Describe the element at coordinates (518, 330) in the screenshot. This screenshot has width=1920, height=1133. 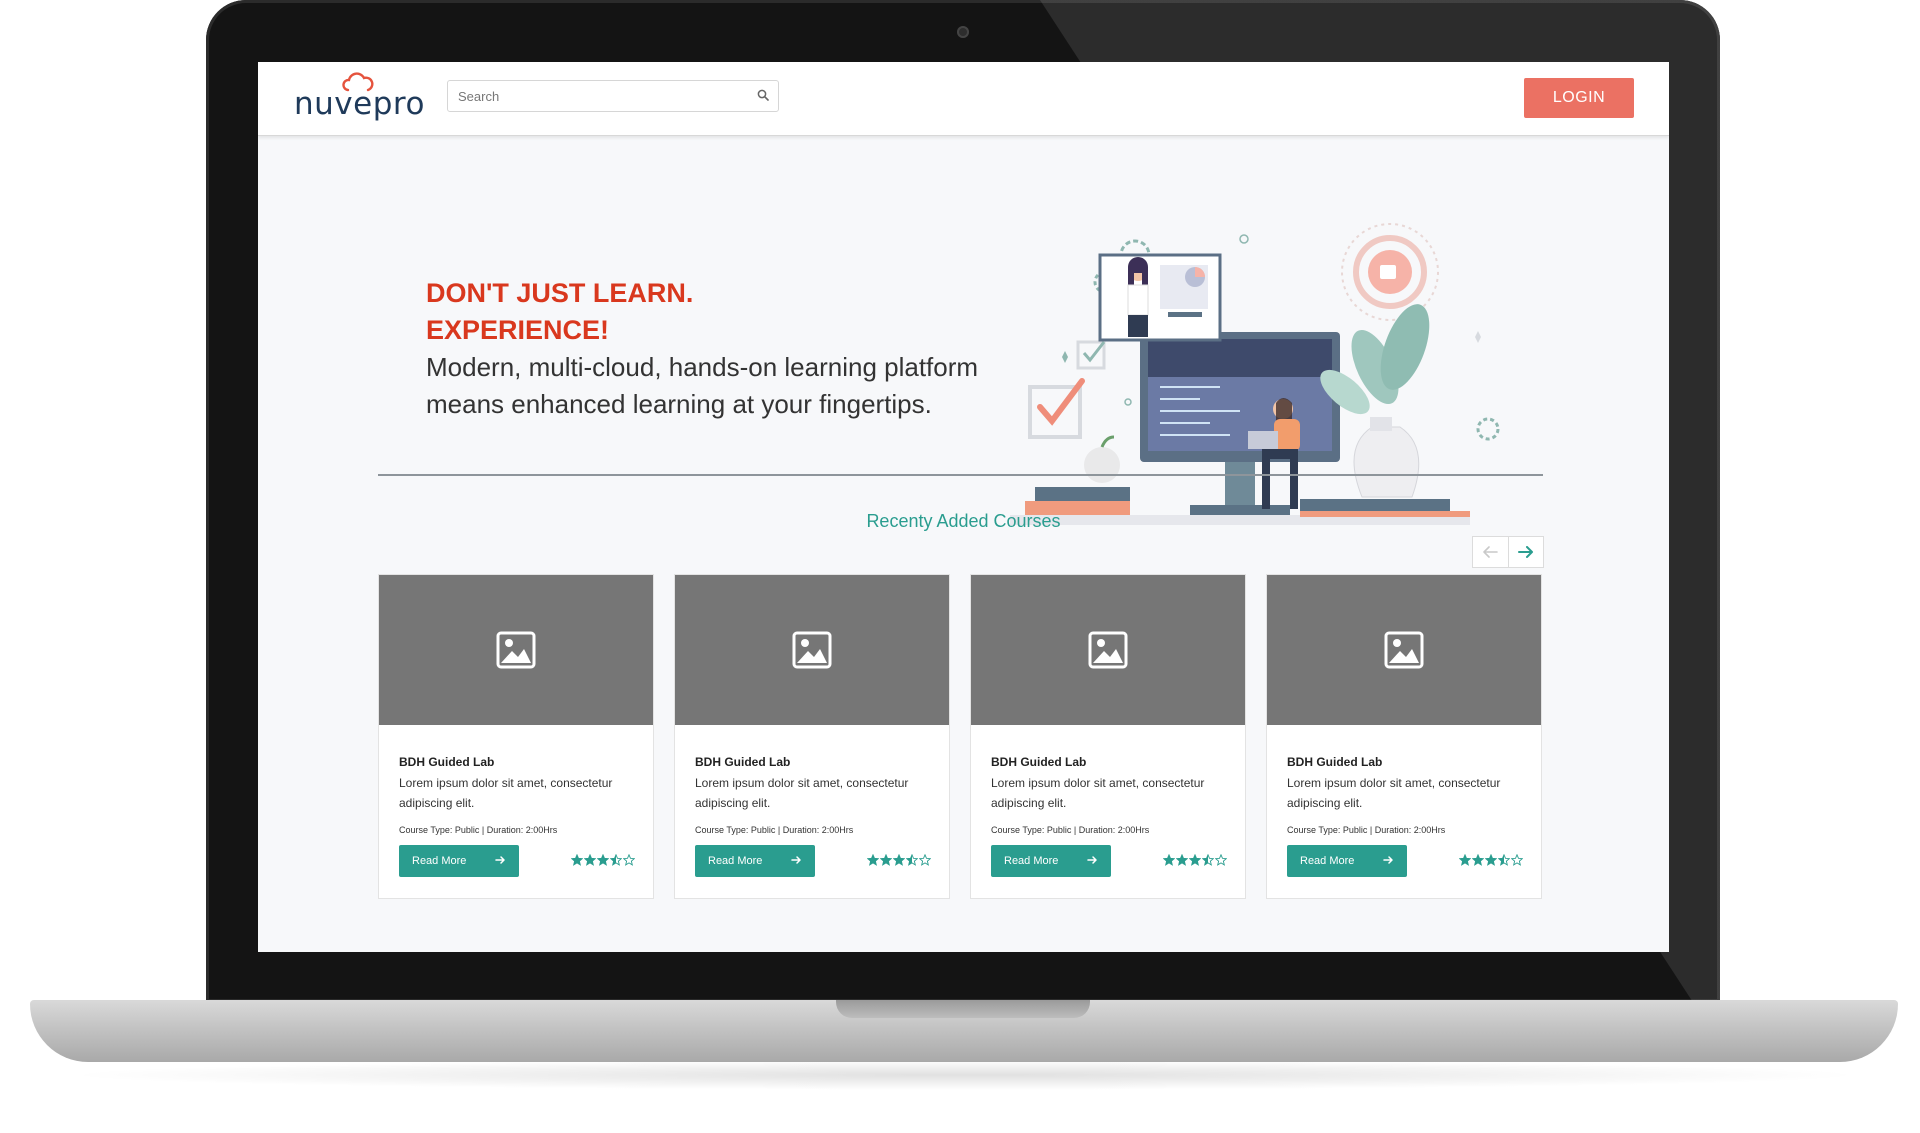
I see `hero-headline-2: EXPERIENCE!` at that location.